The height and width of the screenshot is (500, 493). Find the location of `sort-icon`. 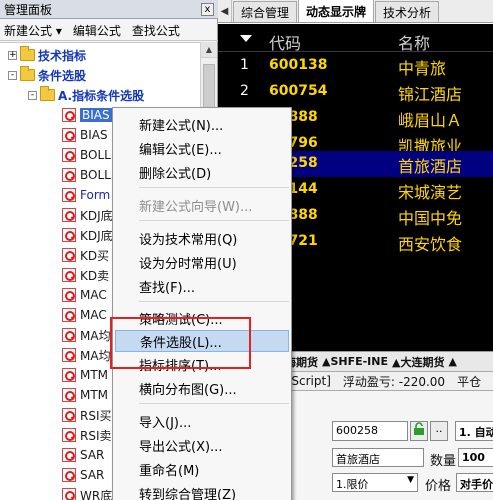

sort-icon is located at coordinates (246, 38).